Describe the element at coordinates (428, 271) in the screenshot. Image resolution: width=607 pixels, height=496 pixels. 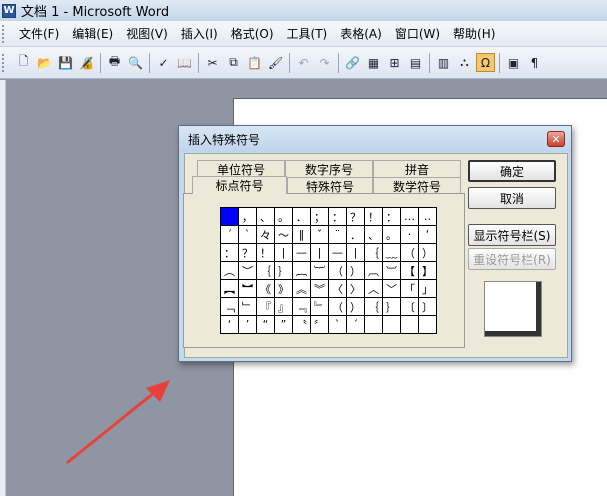
I see `symbol-cell: 】` at that location.